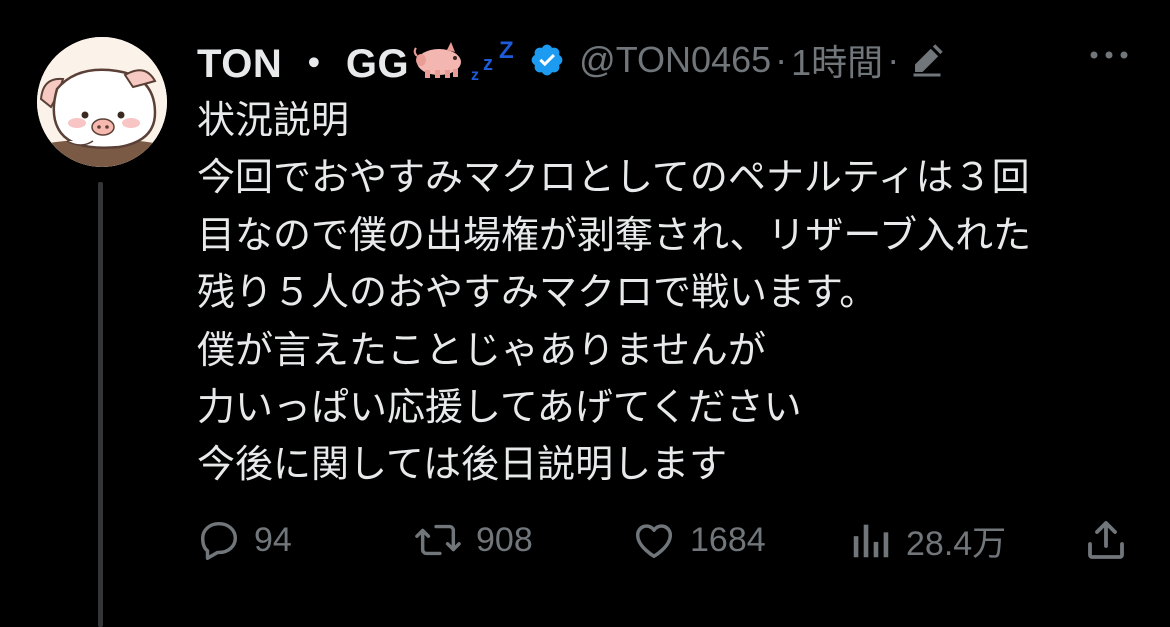 The height and width of the screenshot is (627, 1170). I want to click on views-count: 28.4万, so click(956, 543).